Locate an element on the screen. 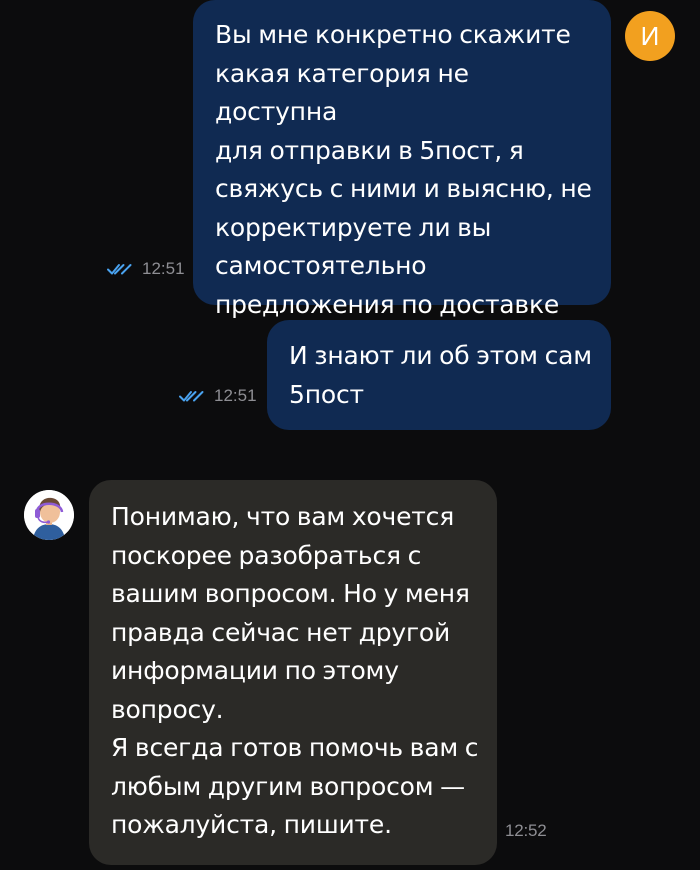 This screenshot has width=700, height=870. support-agent-avatar-icon is located at coordinates (49, 515).